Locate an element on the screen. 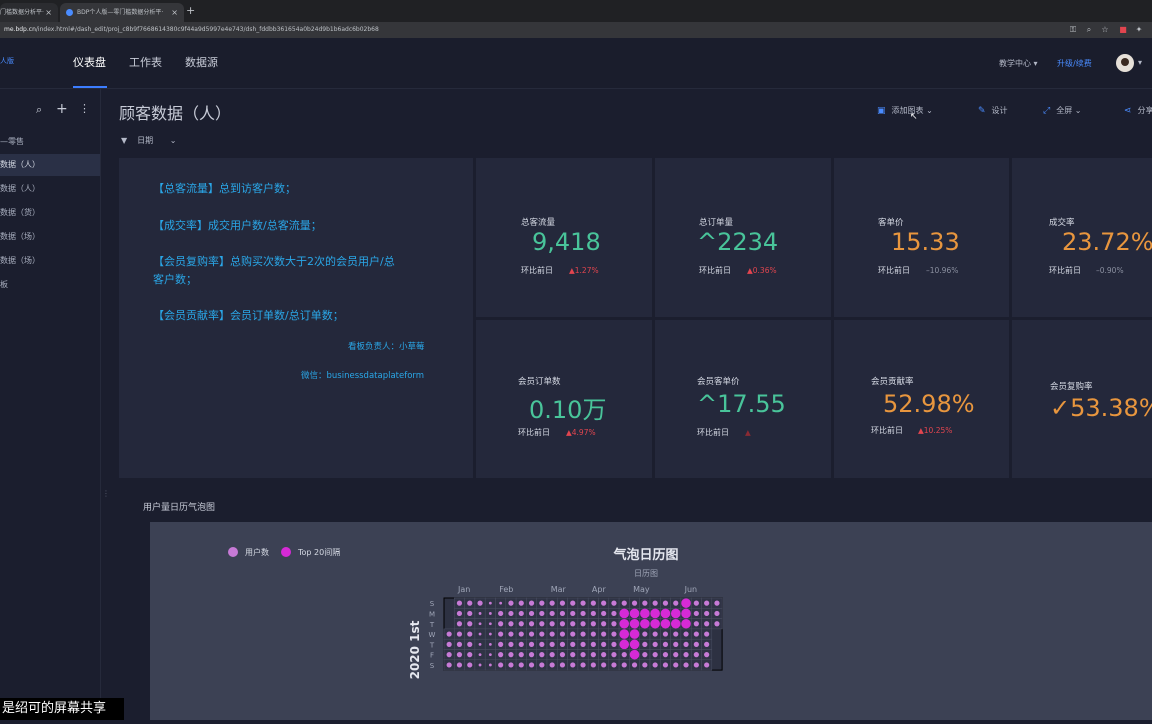 Image resolution: width=1152 pixels, height=724 pixels. kpi-card: 总客流量 9,418 环比前日 ▲1.27% is located at coordinates (564, 237).